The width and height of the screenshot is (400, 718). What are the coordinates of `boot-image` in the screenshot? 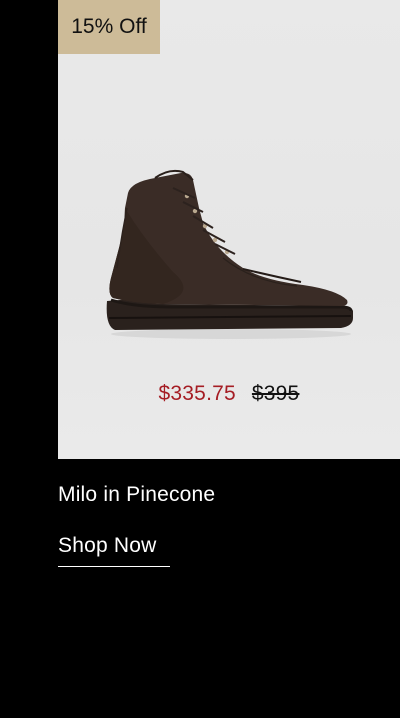 It's located at (230, 254).